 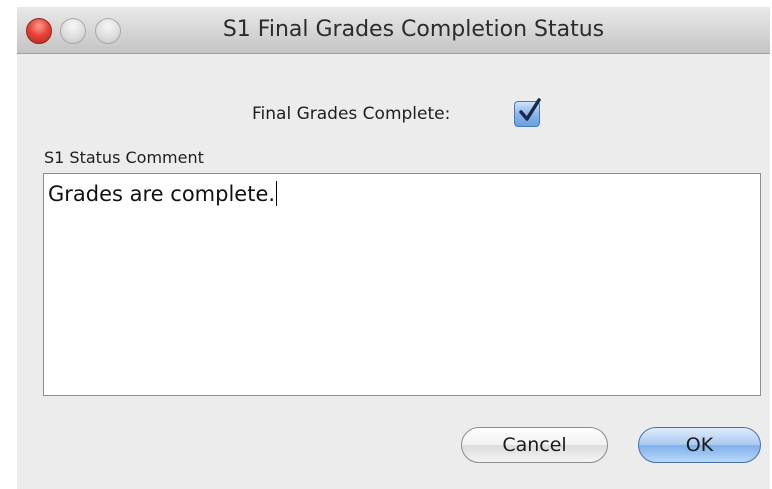 I want to click on final-grades-complete-row: Final Grades Complete:, so click(x=393, y=114).